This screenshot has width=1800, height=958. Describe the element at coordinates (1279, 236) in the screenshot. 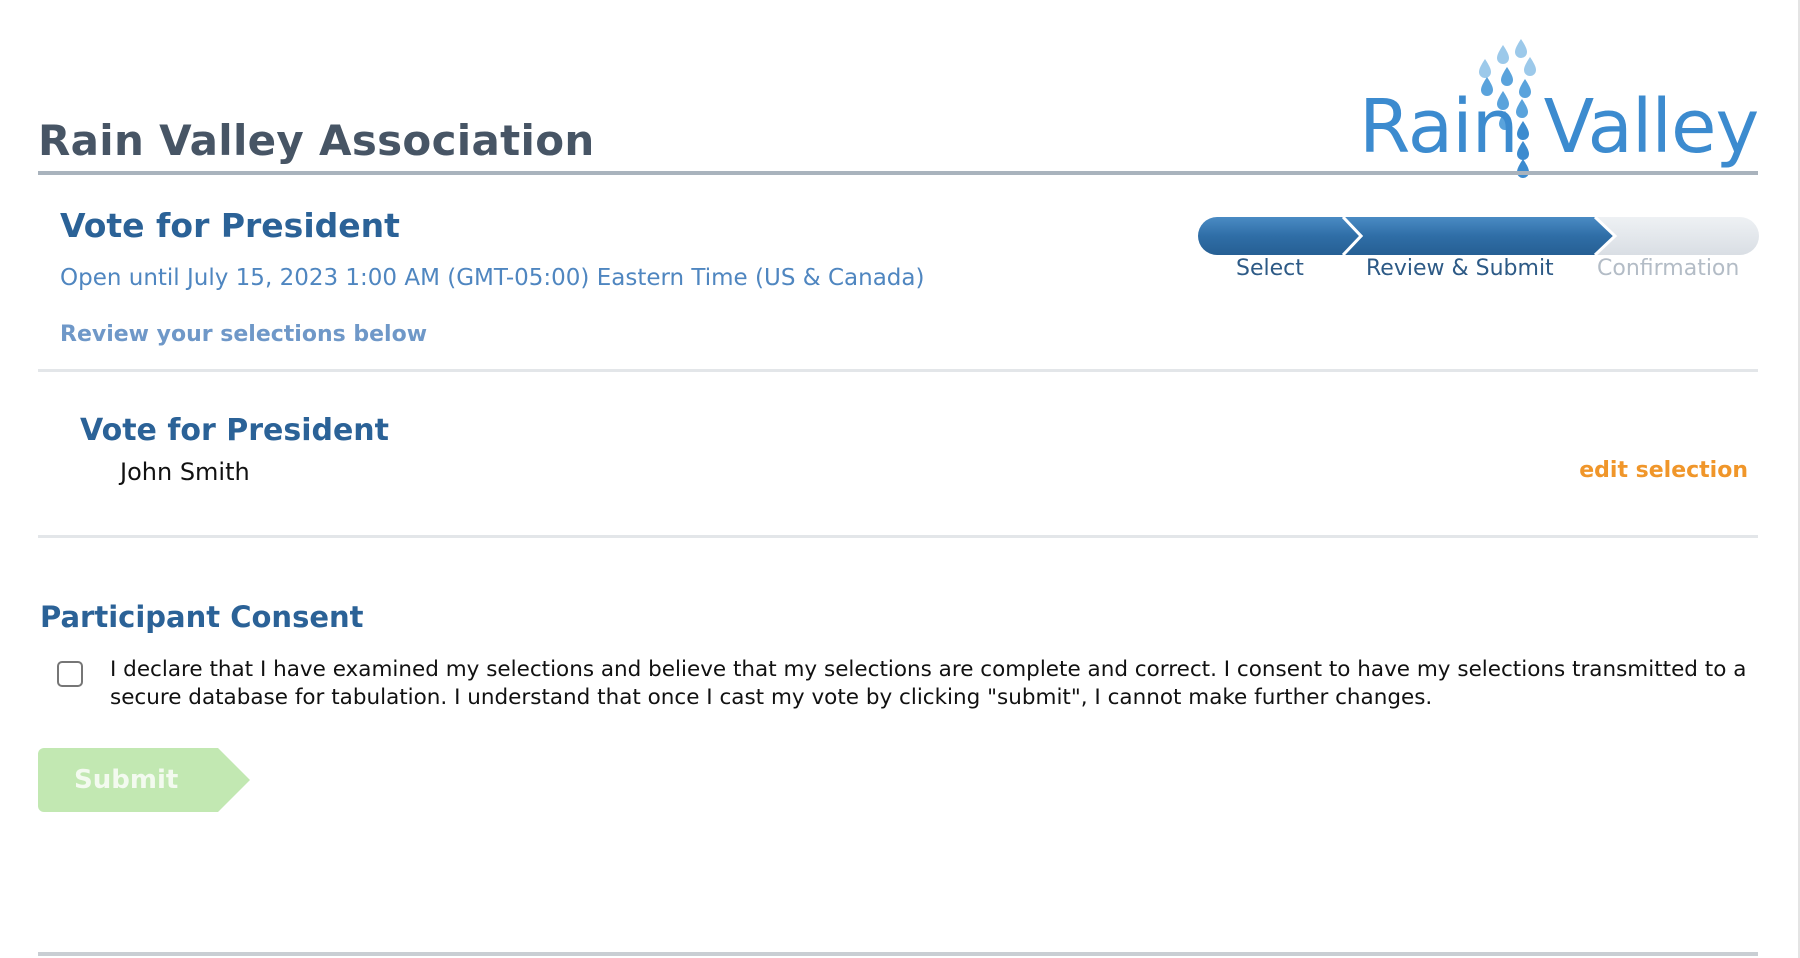

I see `progress-step-select` at that location.